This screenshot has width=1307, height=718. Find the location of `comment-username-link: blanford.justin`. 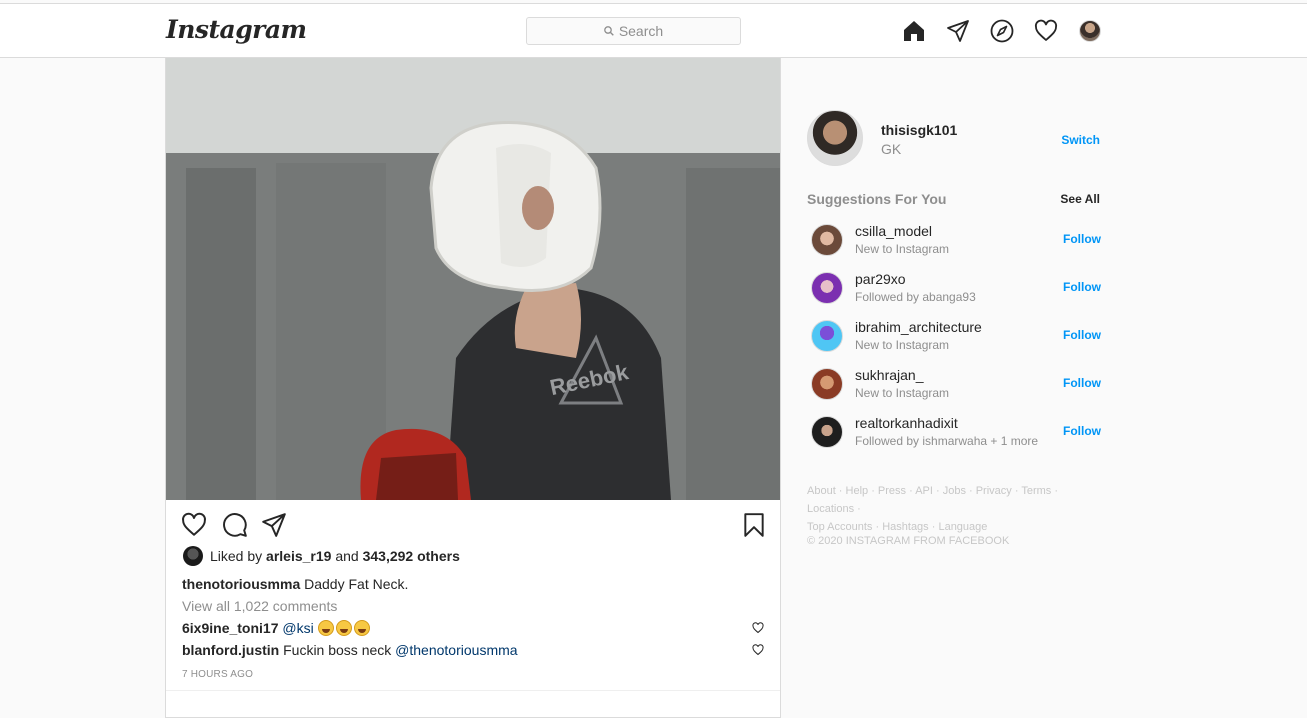

comment-username-link: blanford.justin is located at coordinates (230, 650).